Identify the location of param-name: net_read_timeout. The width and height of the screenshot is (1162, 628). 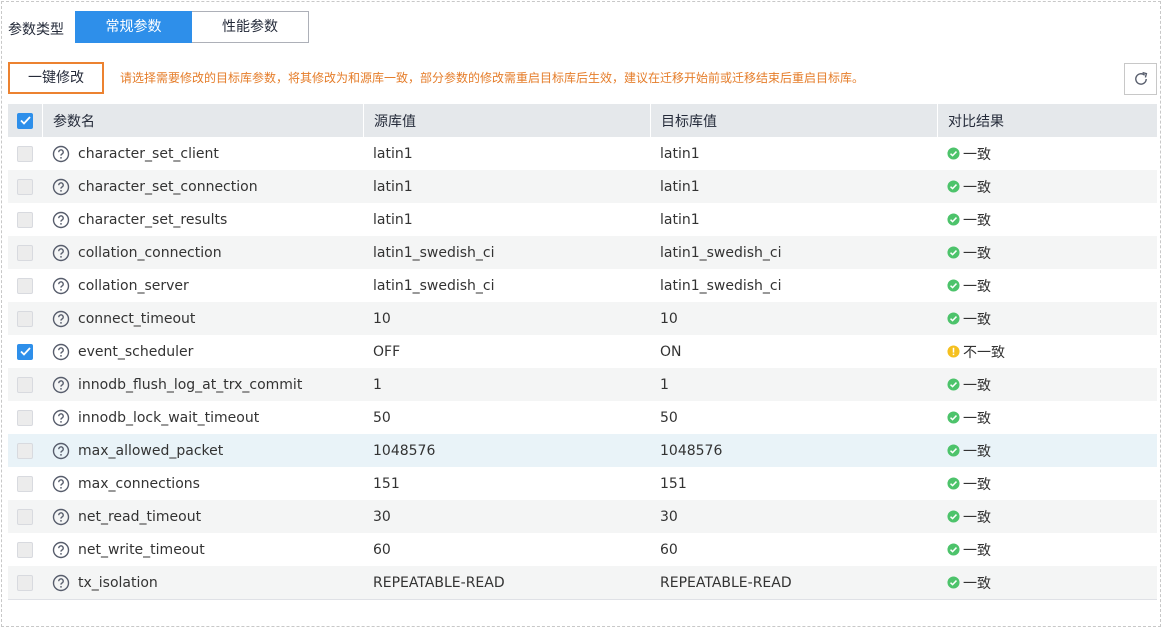
(140, 516).